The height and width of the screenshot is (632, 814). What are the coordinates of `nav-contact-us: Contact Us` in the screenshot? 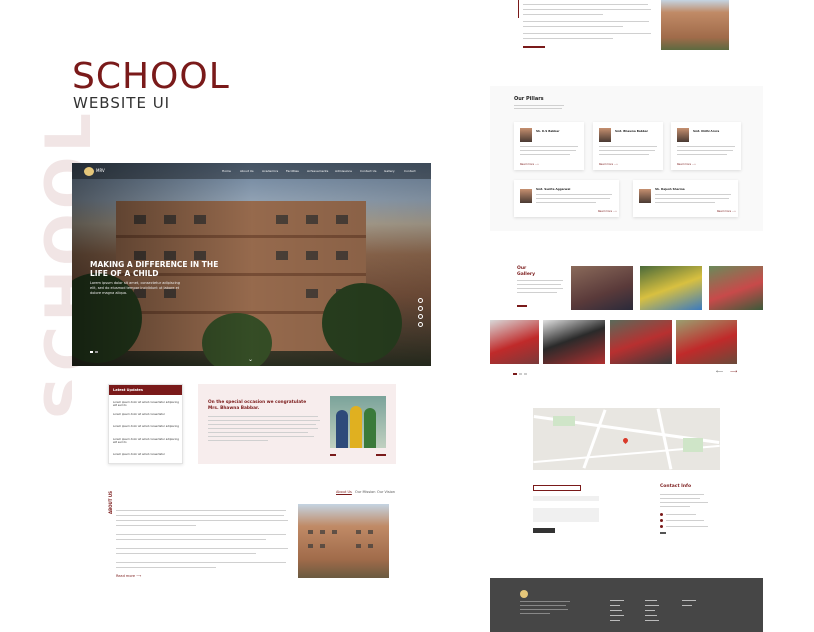 It's located at (368, 171).